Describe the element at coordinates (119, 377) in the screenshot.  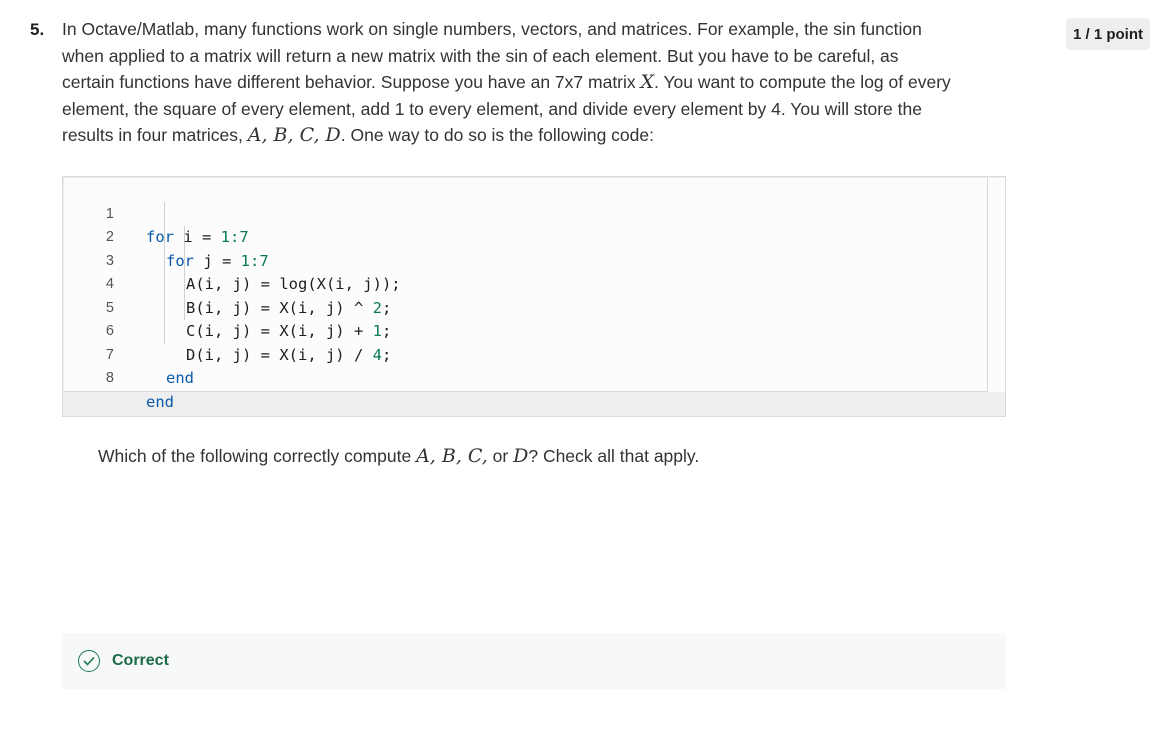
I see `code-line: 8 end` at that location.